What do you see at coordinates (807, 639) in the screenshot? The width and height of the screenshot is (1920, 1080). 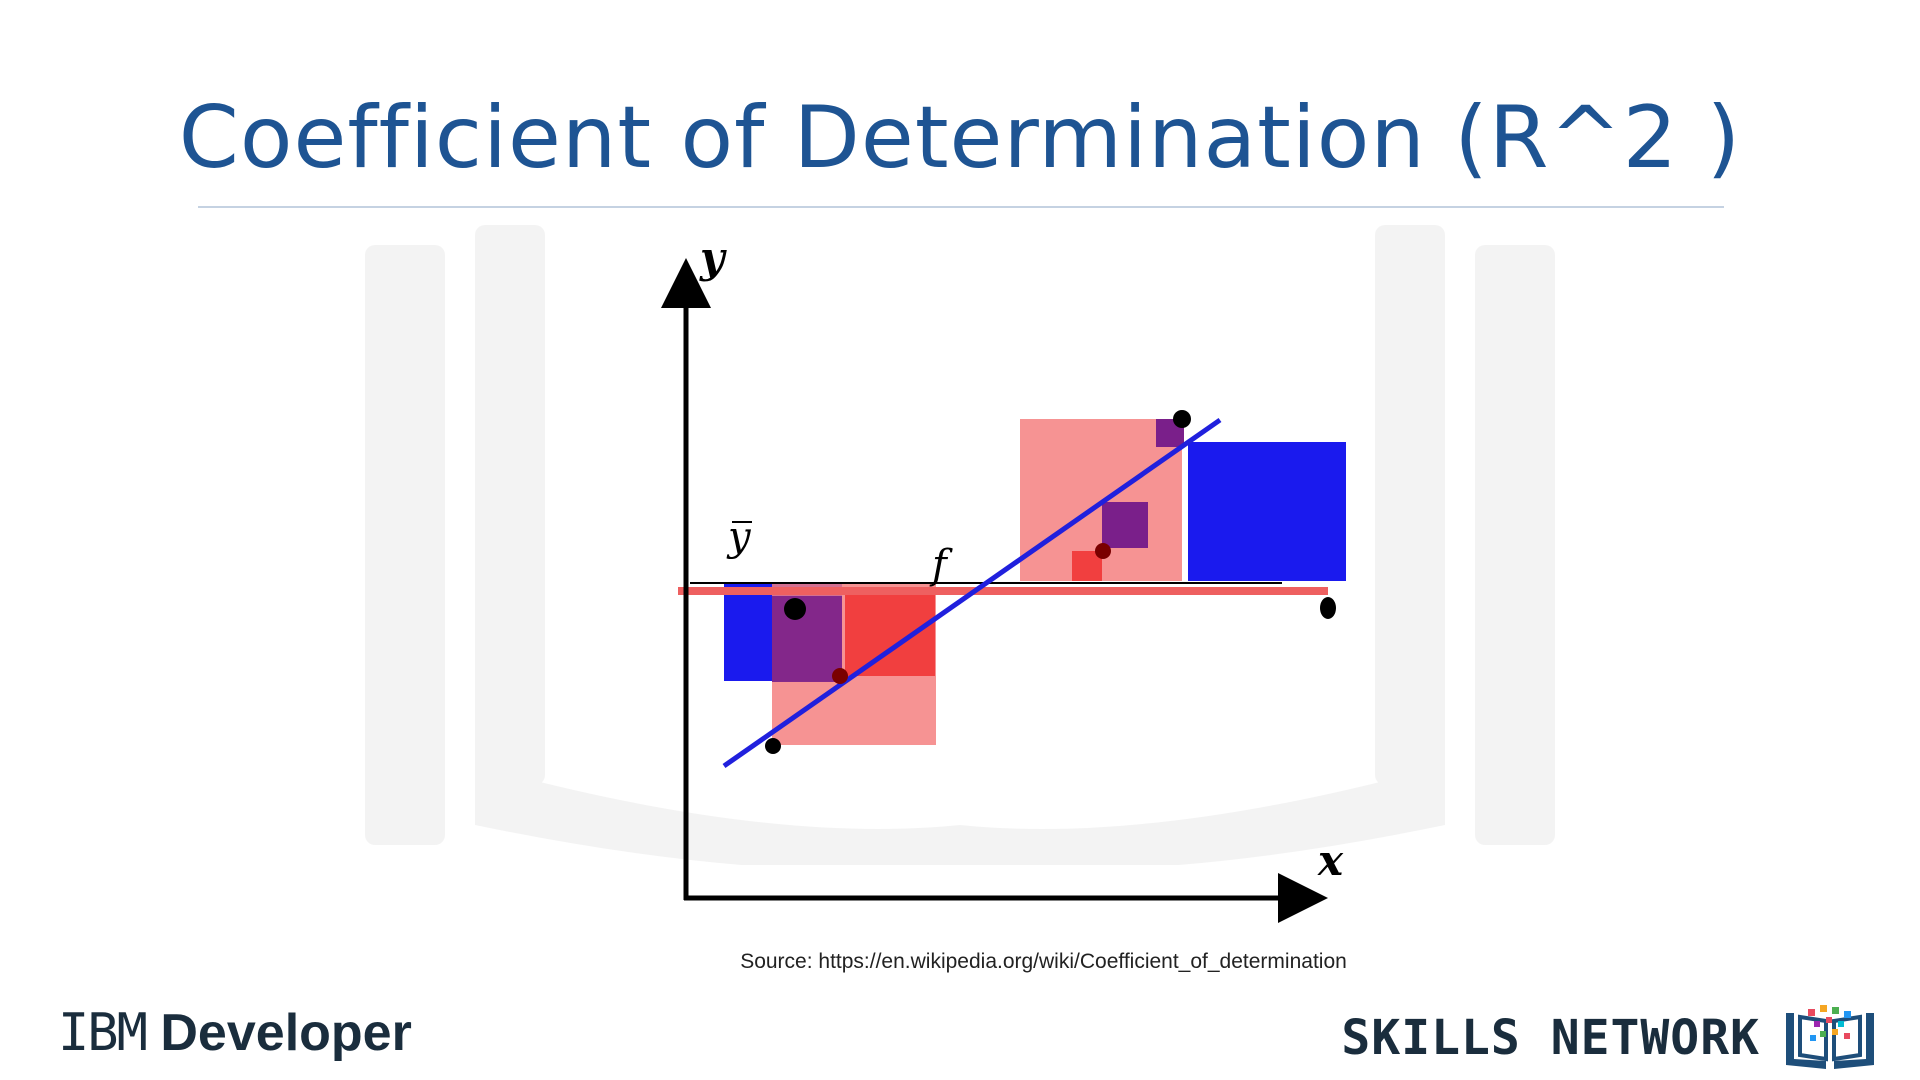 I see `overlap-square-left` at bounding box center [807, 639].